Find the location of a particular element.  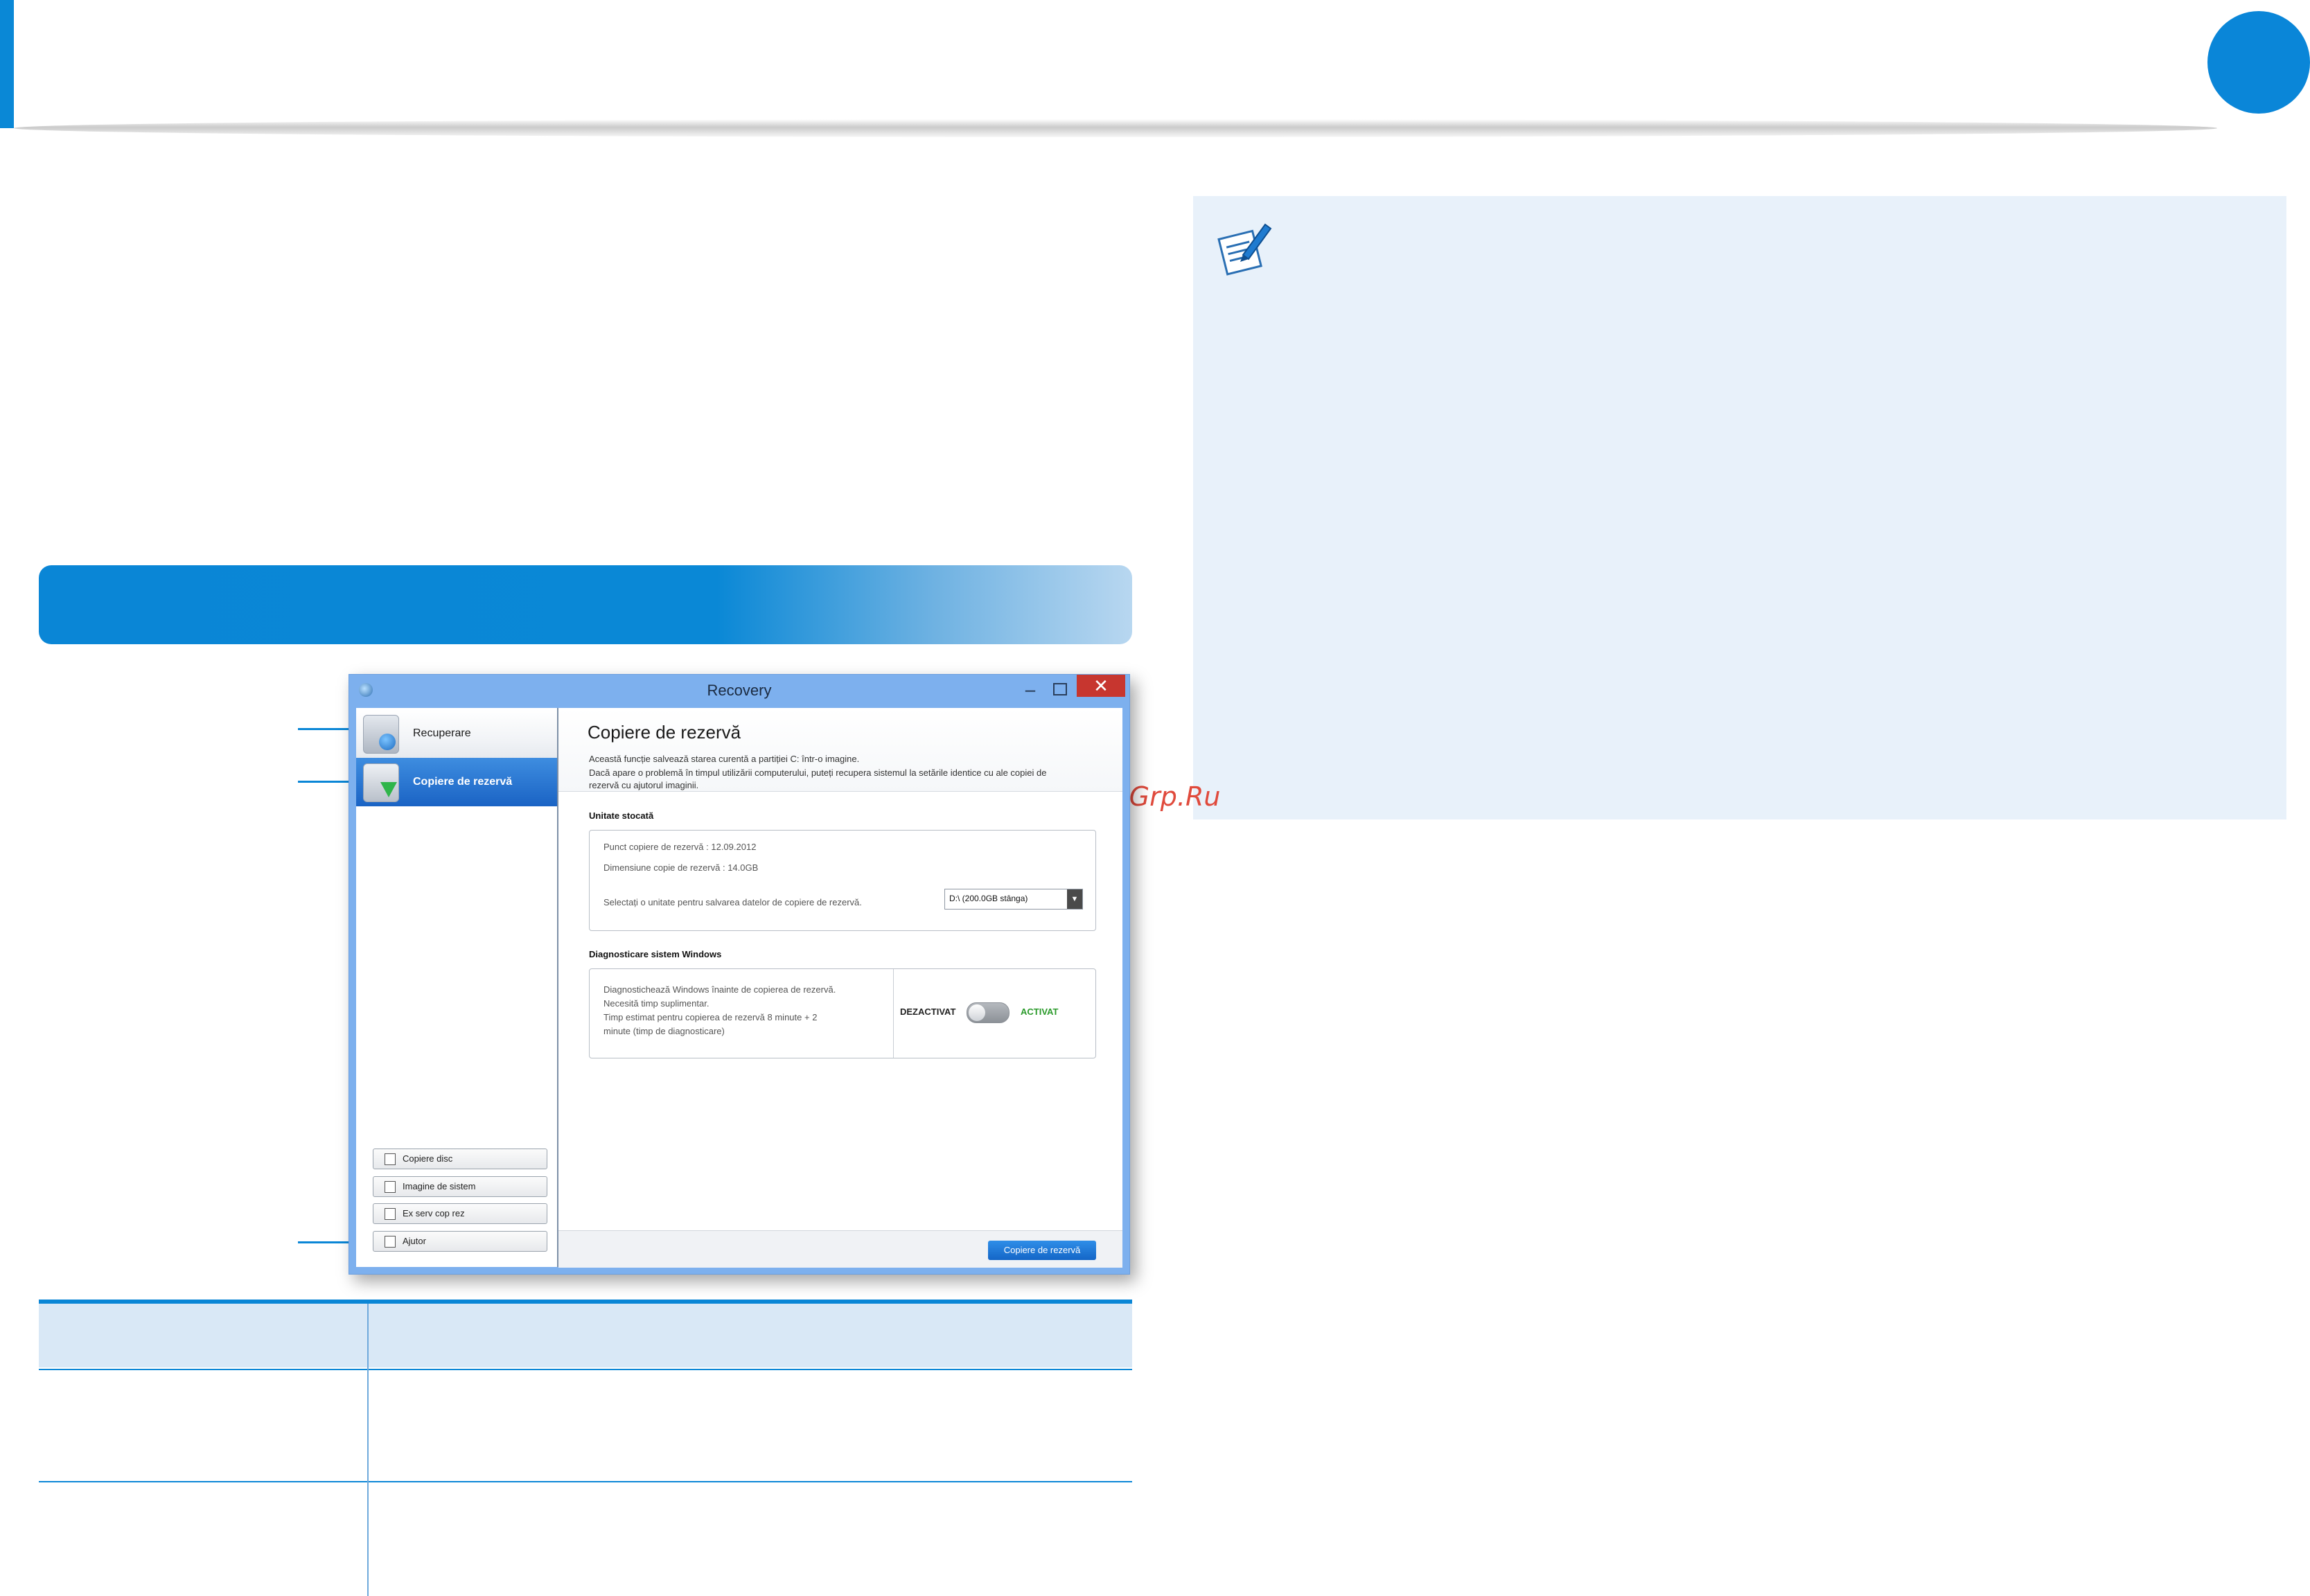

sidebar-item-backup: Copiere de rezervă is located at coordinates (456, 782).